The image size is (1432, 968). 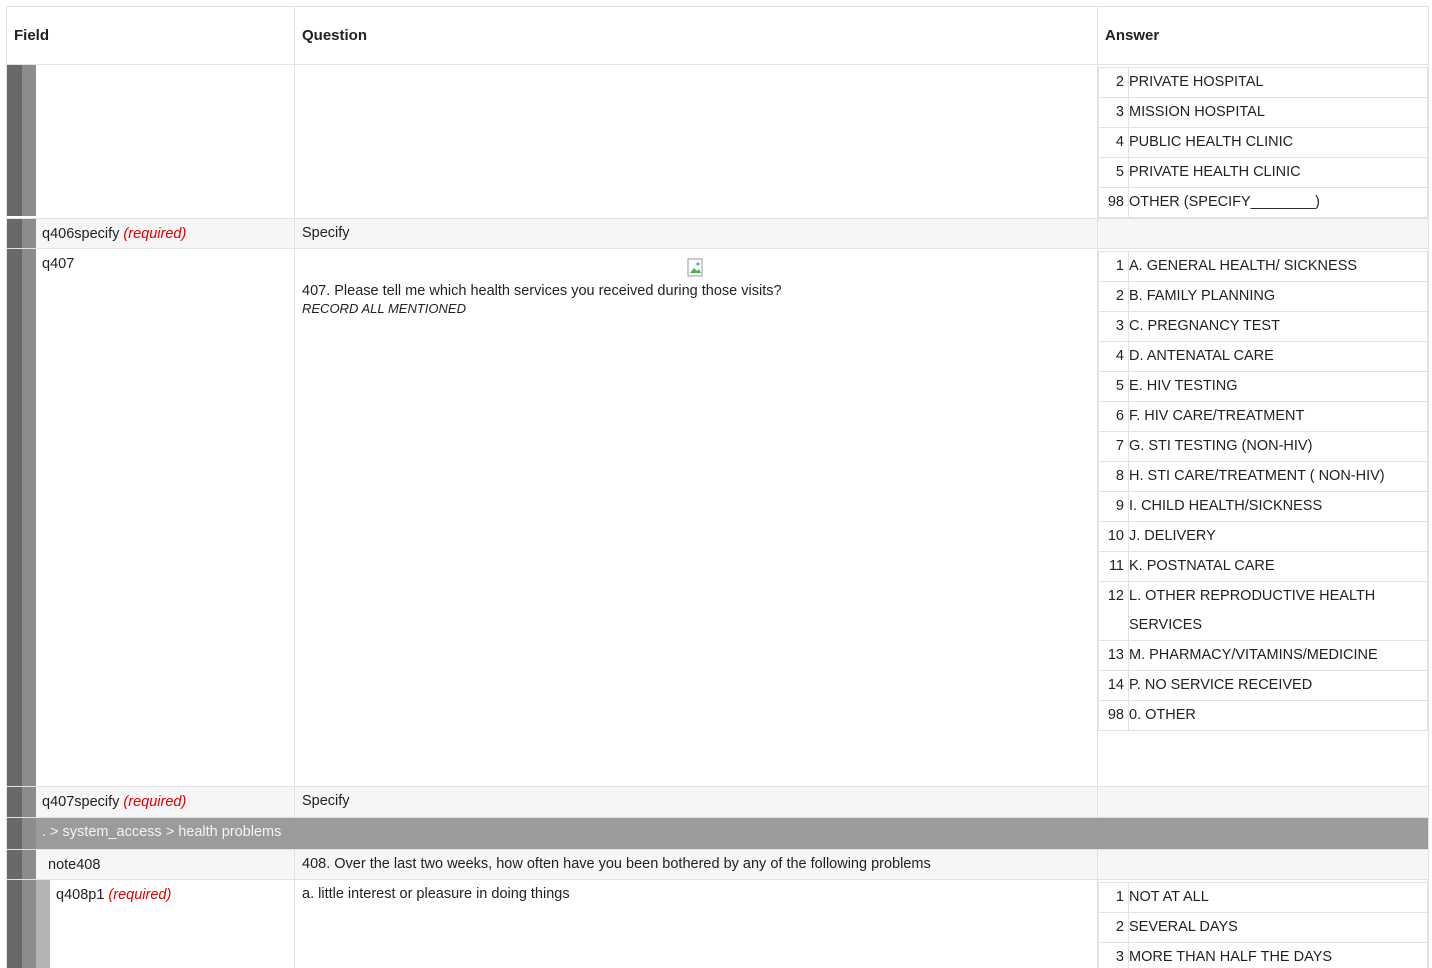 What do you see at coordinates (1278, 566) in the screenshot?
I see `option-label: K. POSTNATAL CARE` at bounding box center [1278, 566].